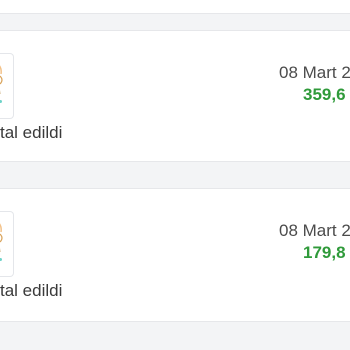  What do you see at coordinates (175, 7) in the screenshot?
I see `order-card-partial` at bounding box center [175, 7].